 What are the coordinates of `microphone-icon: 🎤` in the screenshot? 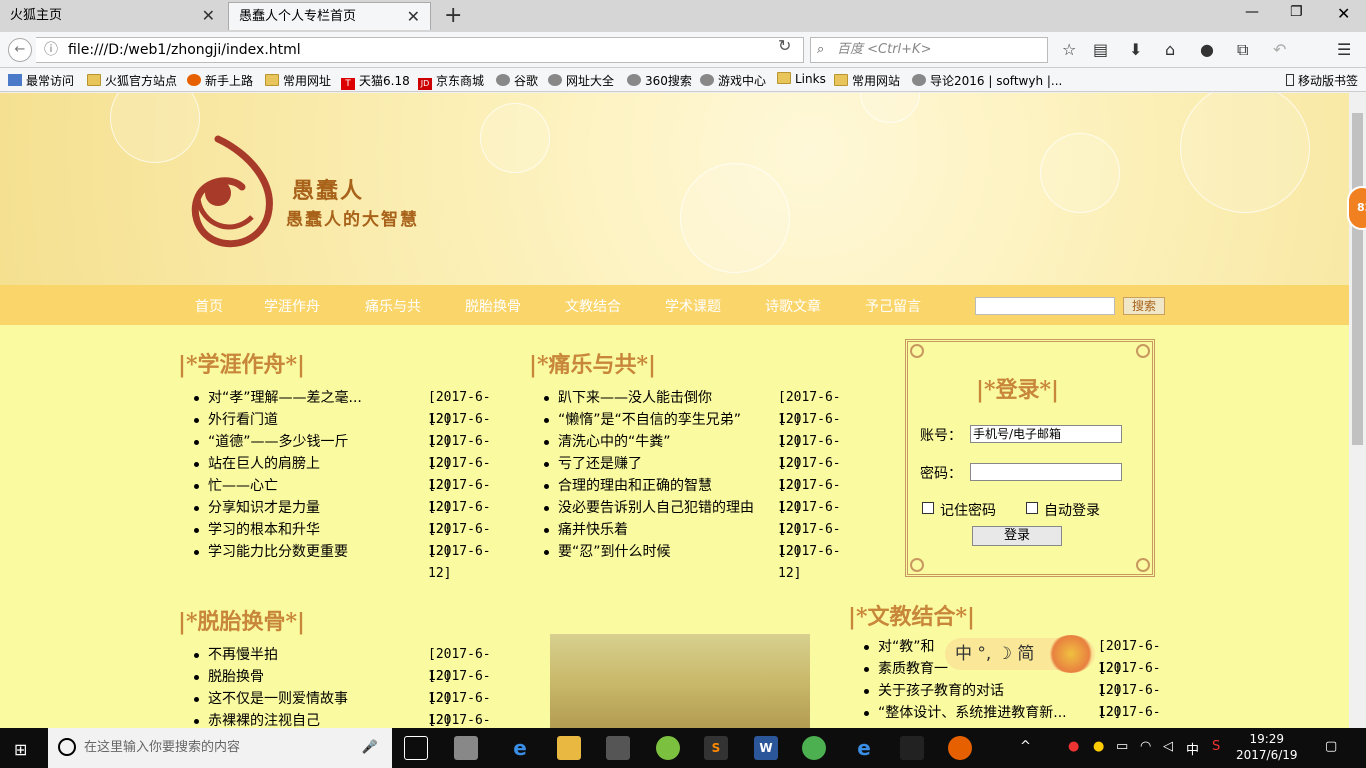 It's located at (370, 748).